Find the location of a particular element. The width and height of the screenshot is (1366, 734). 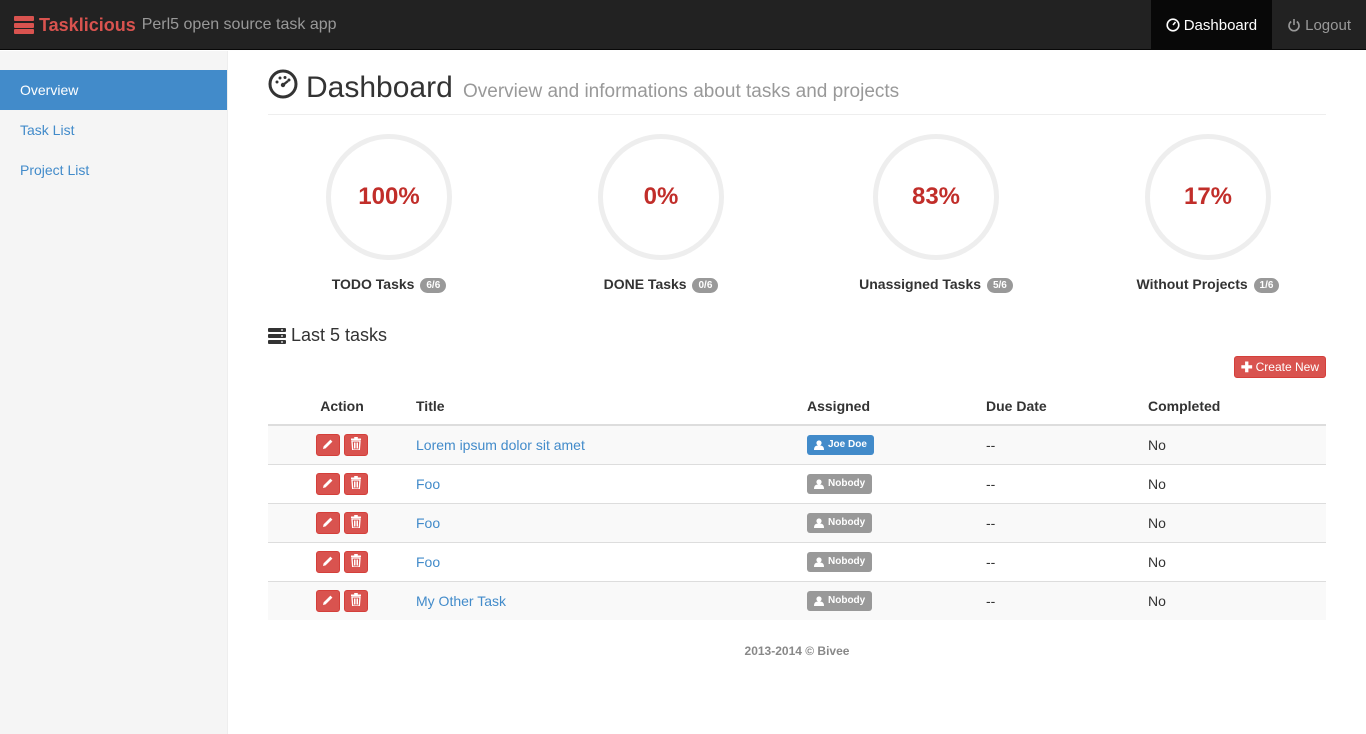

navbar-right: Dashboard Logout is located at coordinates (1258, 25).